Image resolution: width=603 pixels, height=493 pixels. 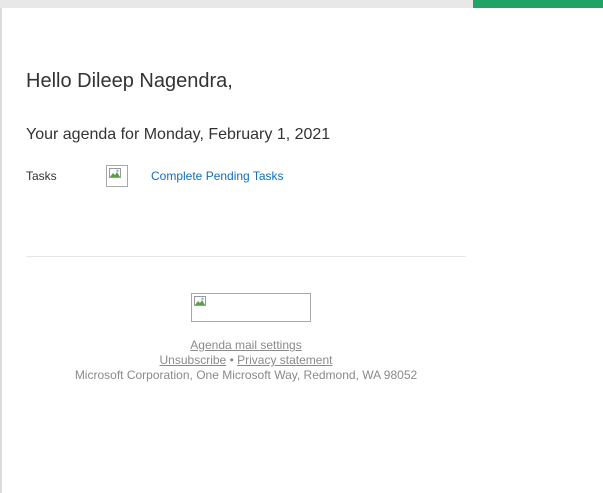 I want to click on complete-pending-tasks-link: Complete Pending Tasks, so click(x=217, y=176).